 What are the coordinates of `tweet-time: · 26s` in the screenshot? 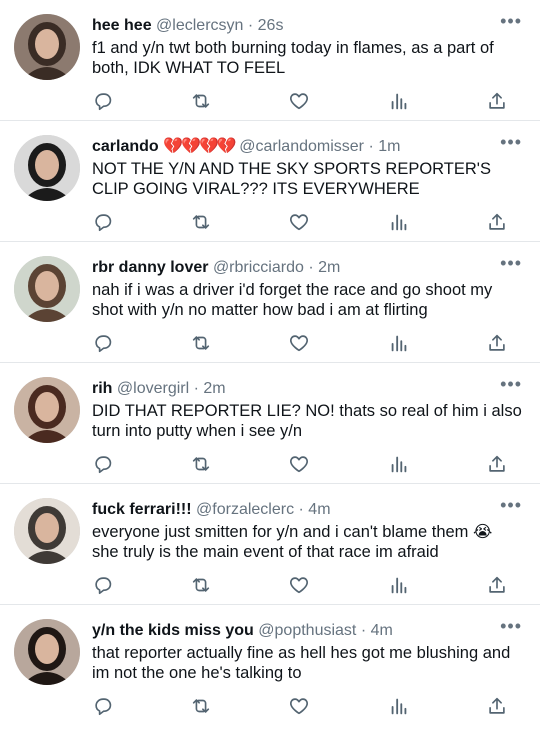 It's located at (266, 25).